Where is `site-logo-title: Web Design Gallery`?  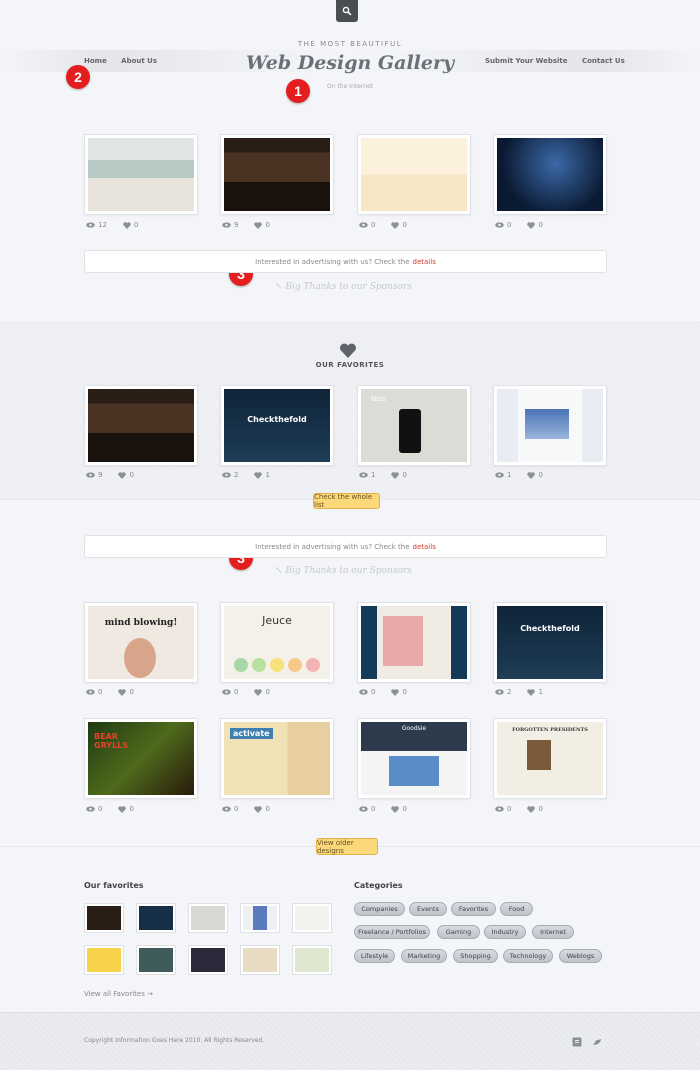
site-logo-title: Web Design Gallery is located at coordinates (350, 63).